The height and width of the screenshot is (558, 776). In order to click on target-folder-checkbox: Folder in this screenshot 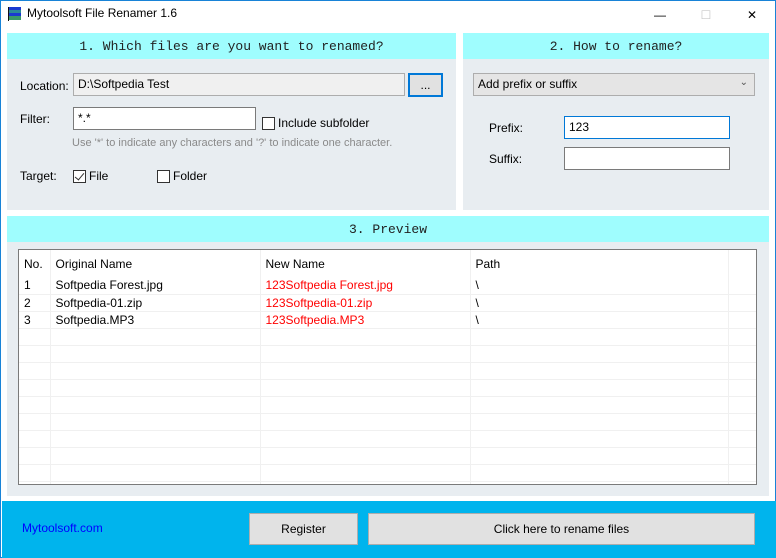, I will do `click(182, 176)`.